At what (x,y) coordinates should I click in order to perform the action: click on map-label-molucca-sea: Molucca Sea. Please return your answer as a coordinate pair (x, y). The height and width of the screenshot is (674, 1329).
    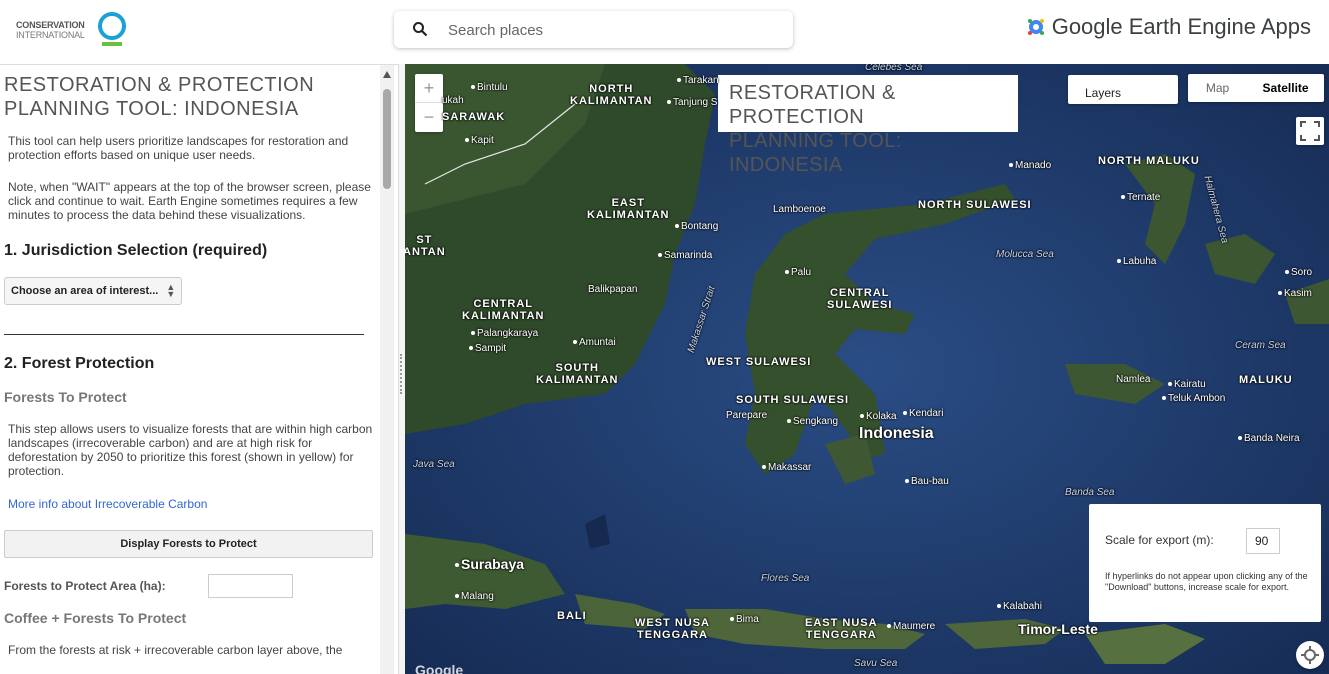
    Looking at the image, I should click on (1025, 254).